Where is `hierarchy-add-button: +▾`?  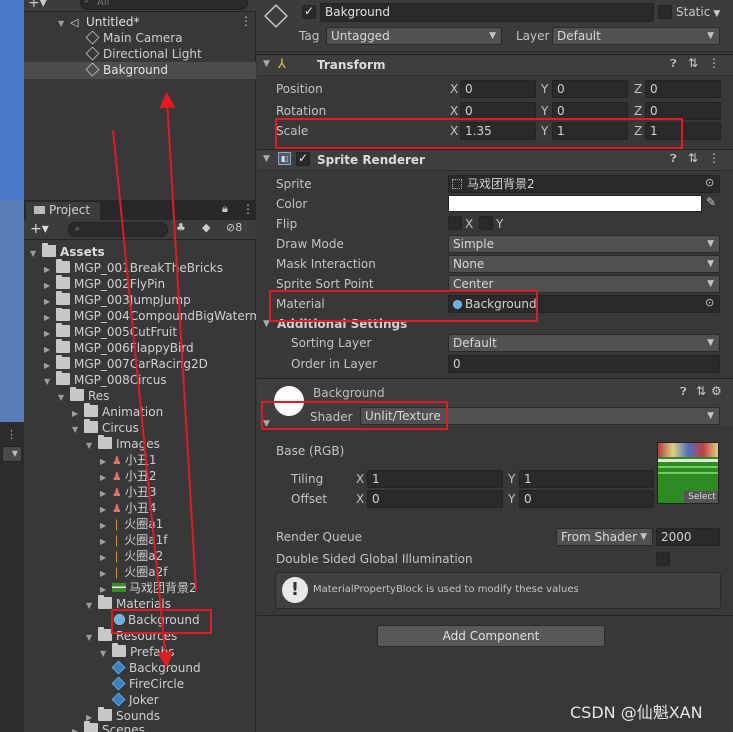 hierarchy-add-button: +▾ is located at coordinates (37, 5).